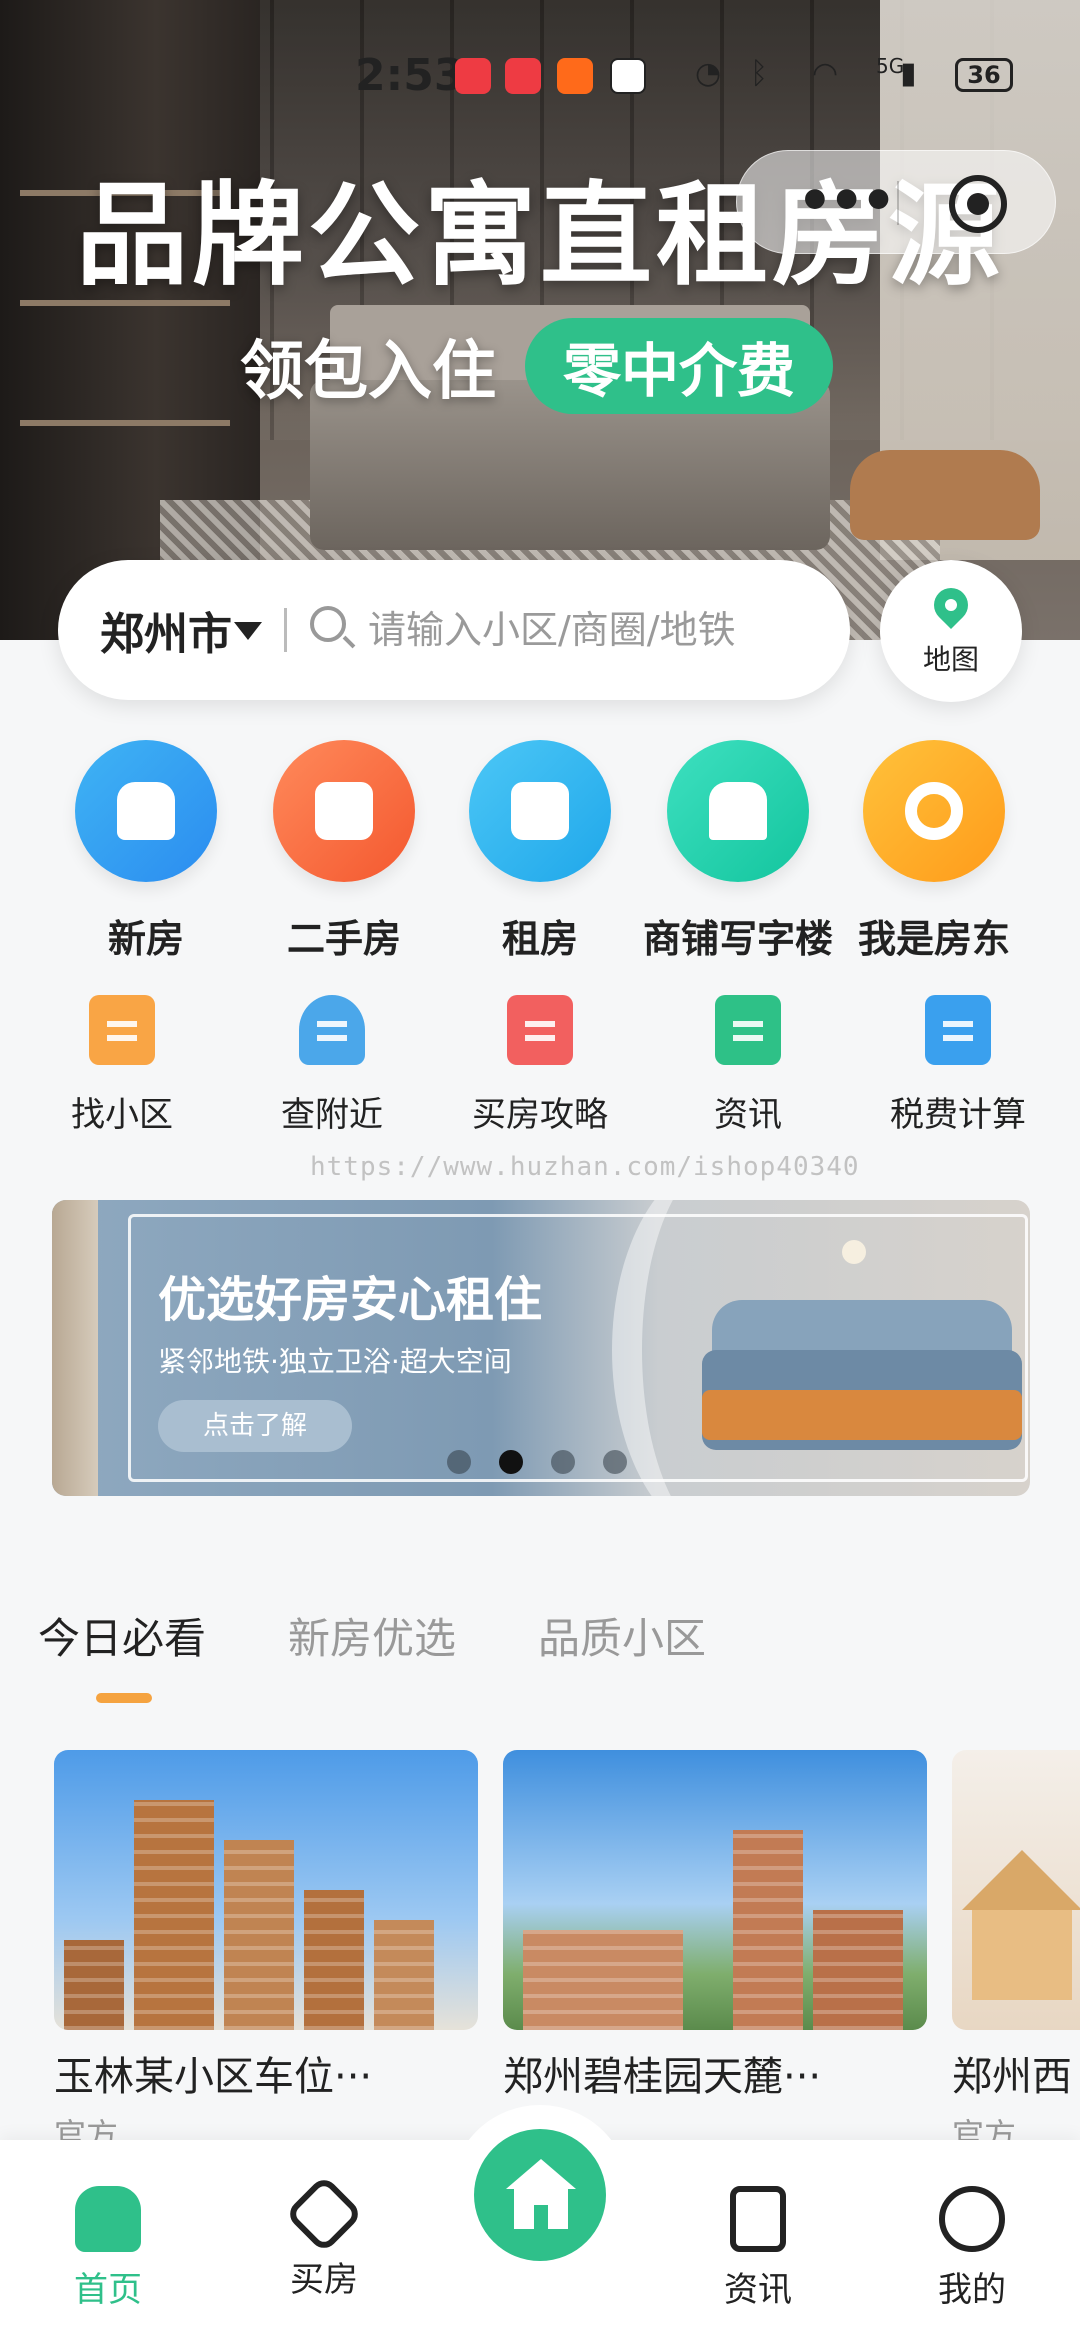 The height and width of the screenshot is (2340, 1080). I want to click on calculator-icon, so click(958, 1030).